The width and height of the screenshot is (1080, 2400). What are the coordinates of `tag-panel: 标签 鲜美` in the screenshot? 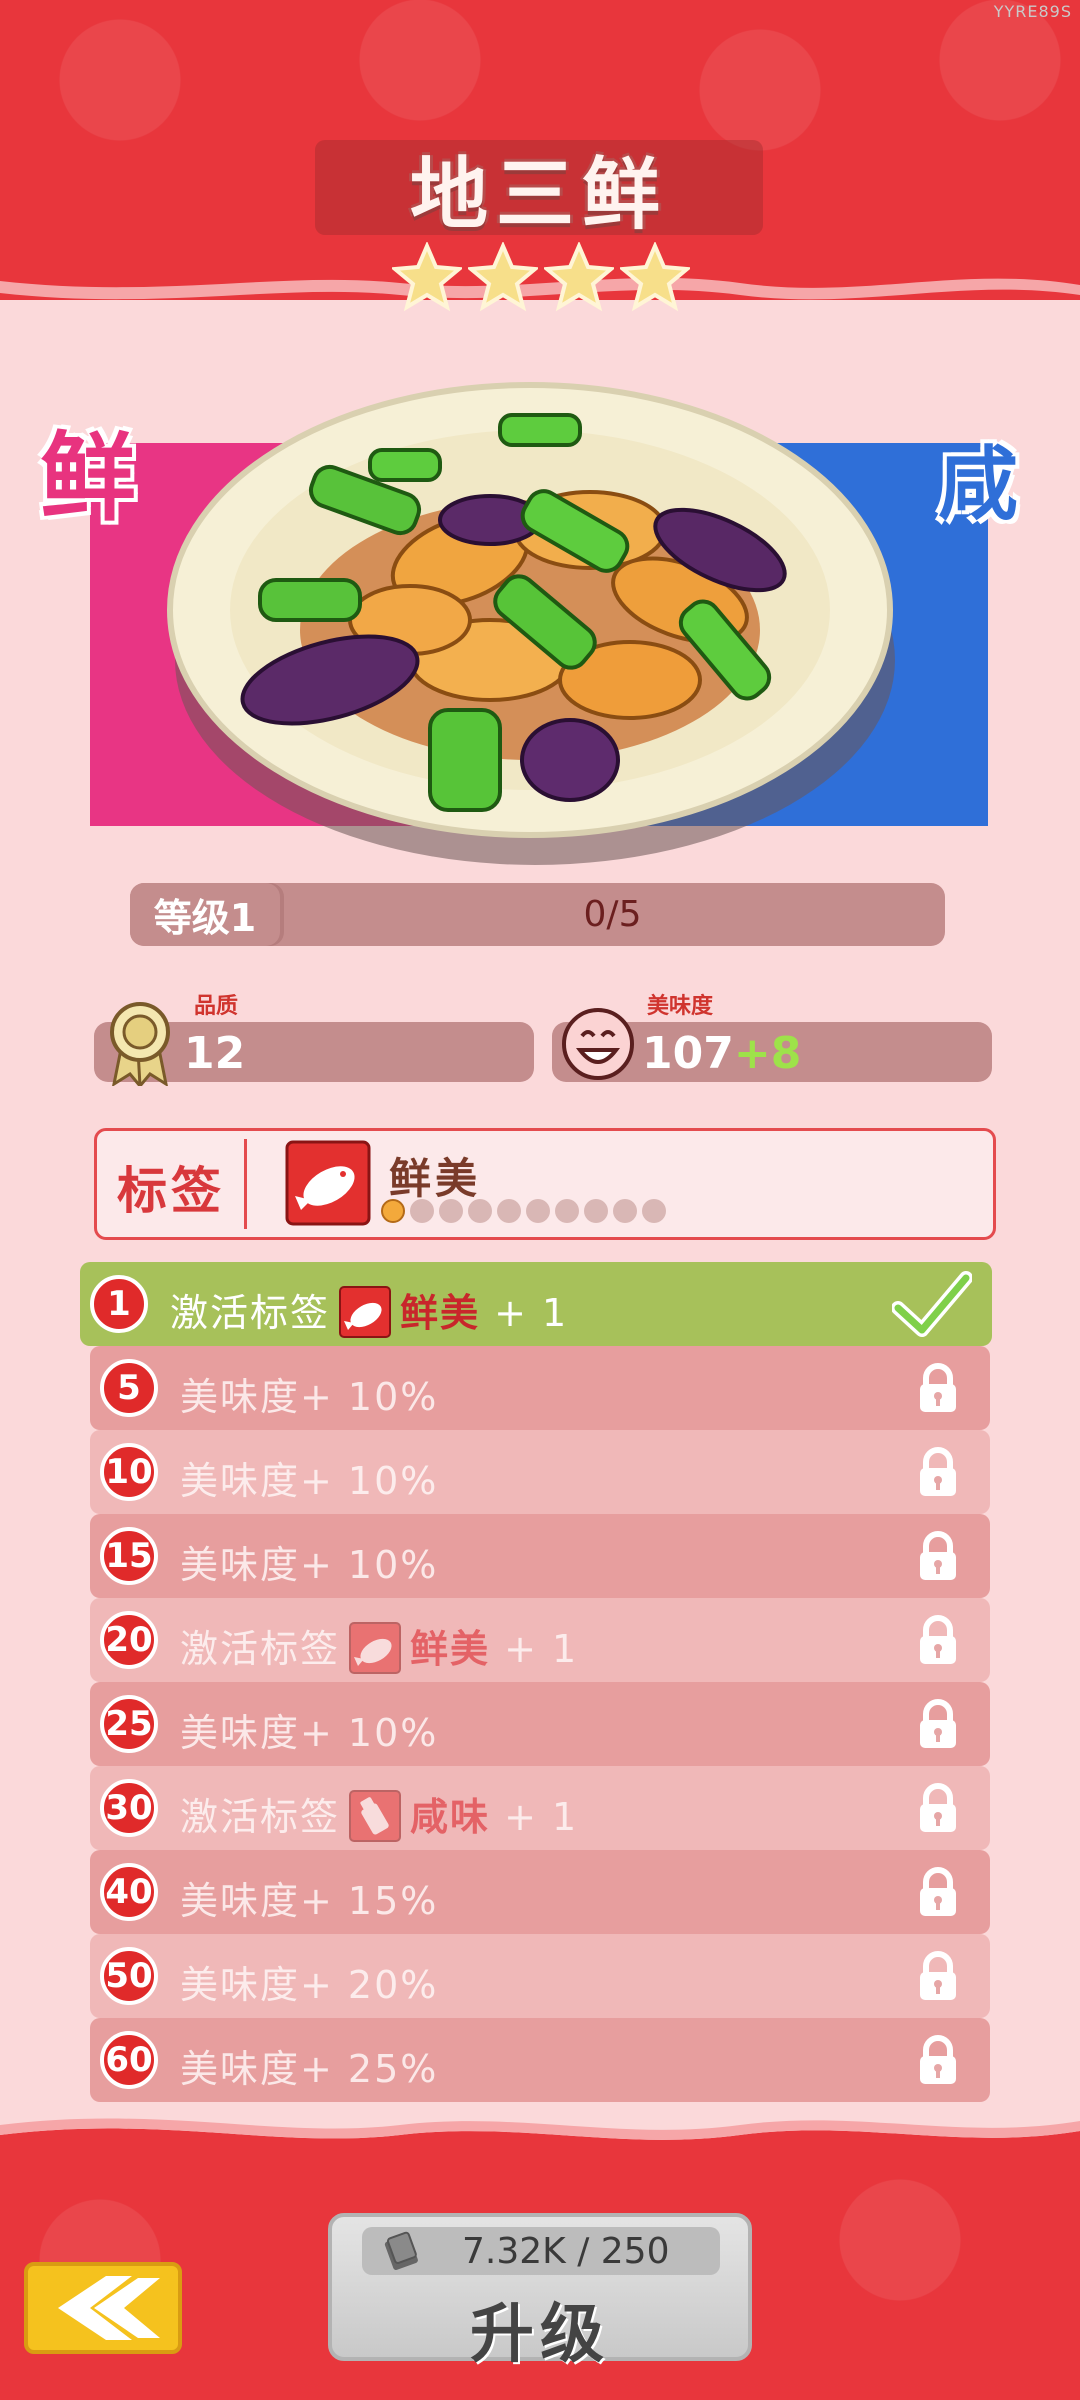 It's located at (545, 1184).